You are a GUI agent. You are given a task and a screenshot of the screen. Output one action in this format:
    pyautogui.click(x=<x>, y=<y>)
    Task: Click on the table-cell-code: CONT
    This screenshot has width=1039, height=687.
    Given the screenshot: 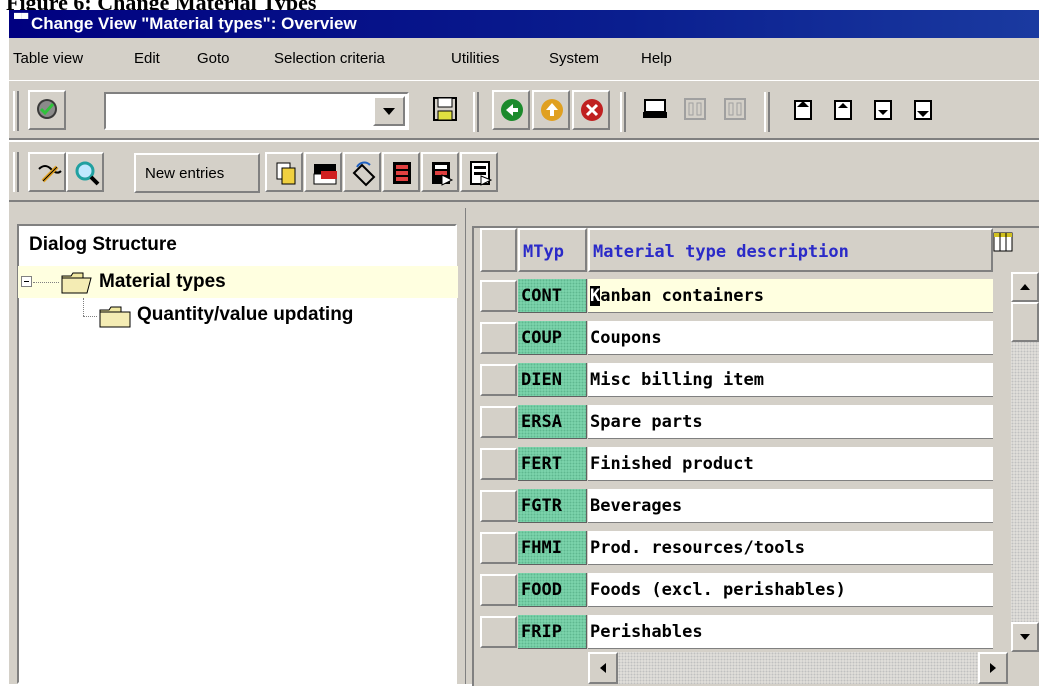 What is the action you would take?
    pyautogui.click(x=552, y=296)
    